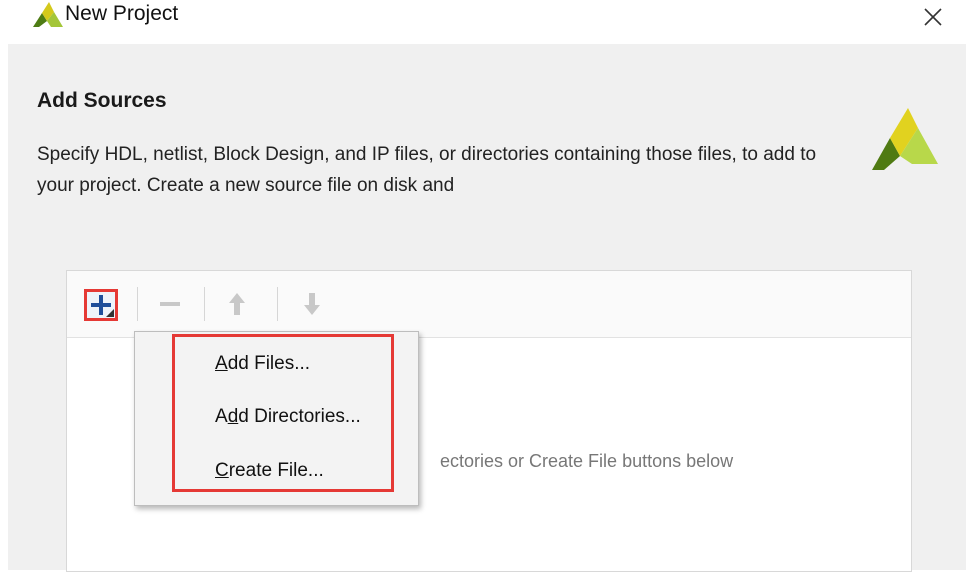 The width and height of the screenshot is (966, 572). I want to click on move-up-button, so click(237, 304).